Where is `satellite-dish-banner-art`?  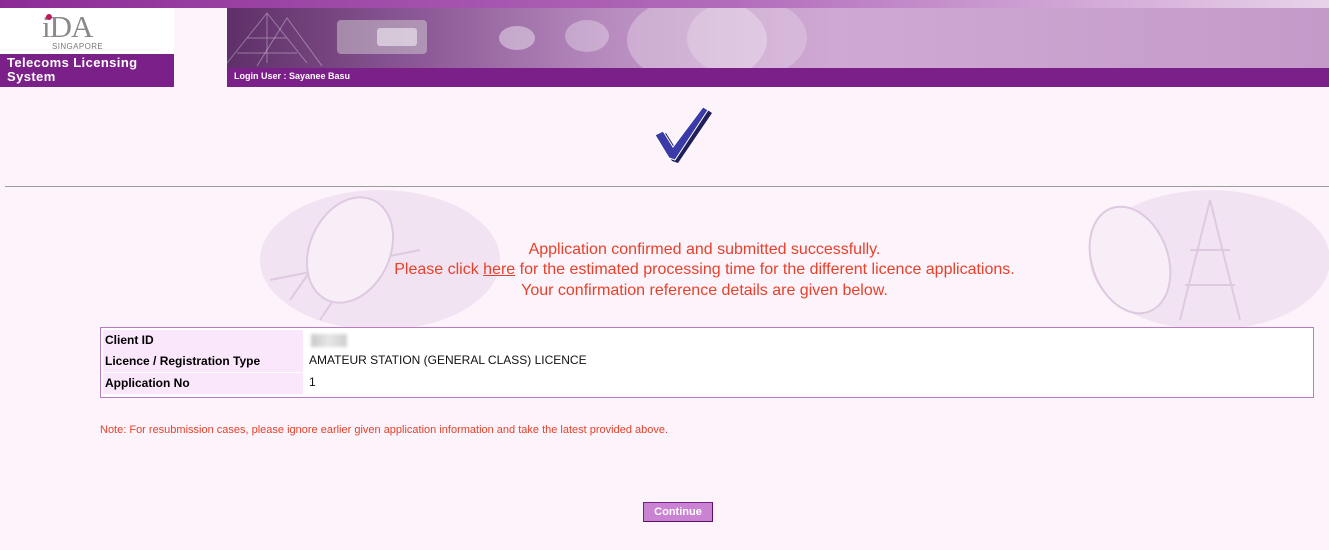
satellite-dish-banner-art is located at coordinates (517, 38).